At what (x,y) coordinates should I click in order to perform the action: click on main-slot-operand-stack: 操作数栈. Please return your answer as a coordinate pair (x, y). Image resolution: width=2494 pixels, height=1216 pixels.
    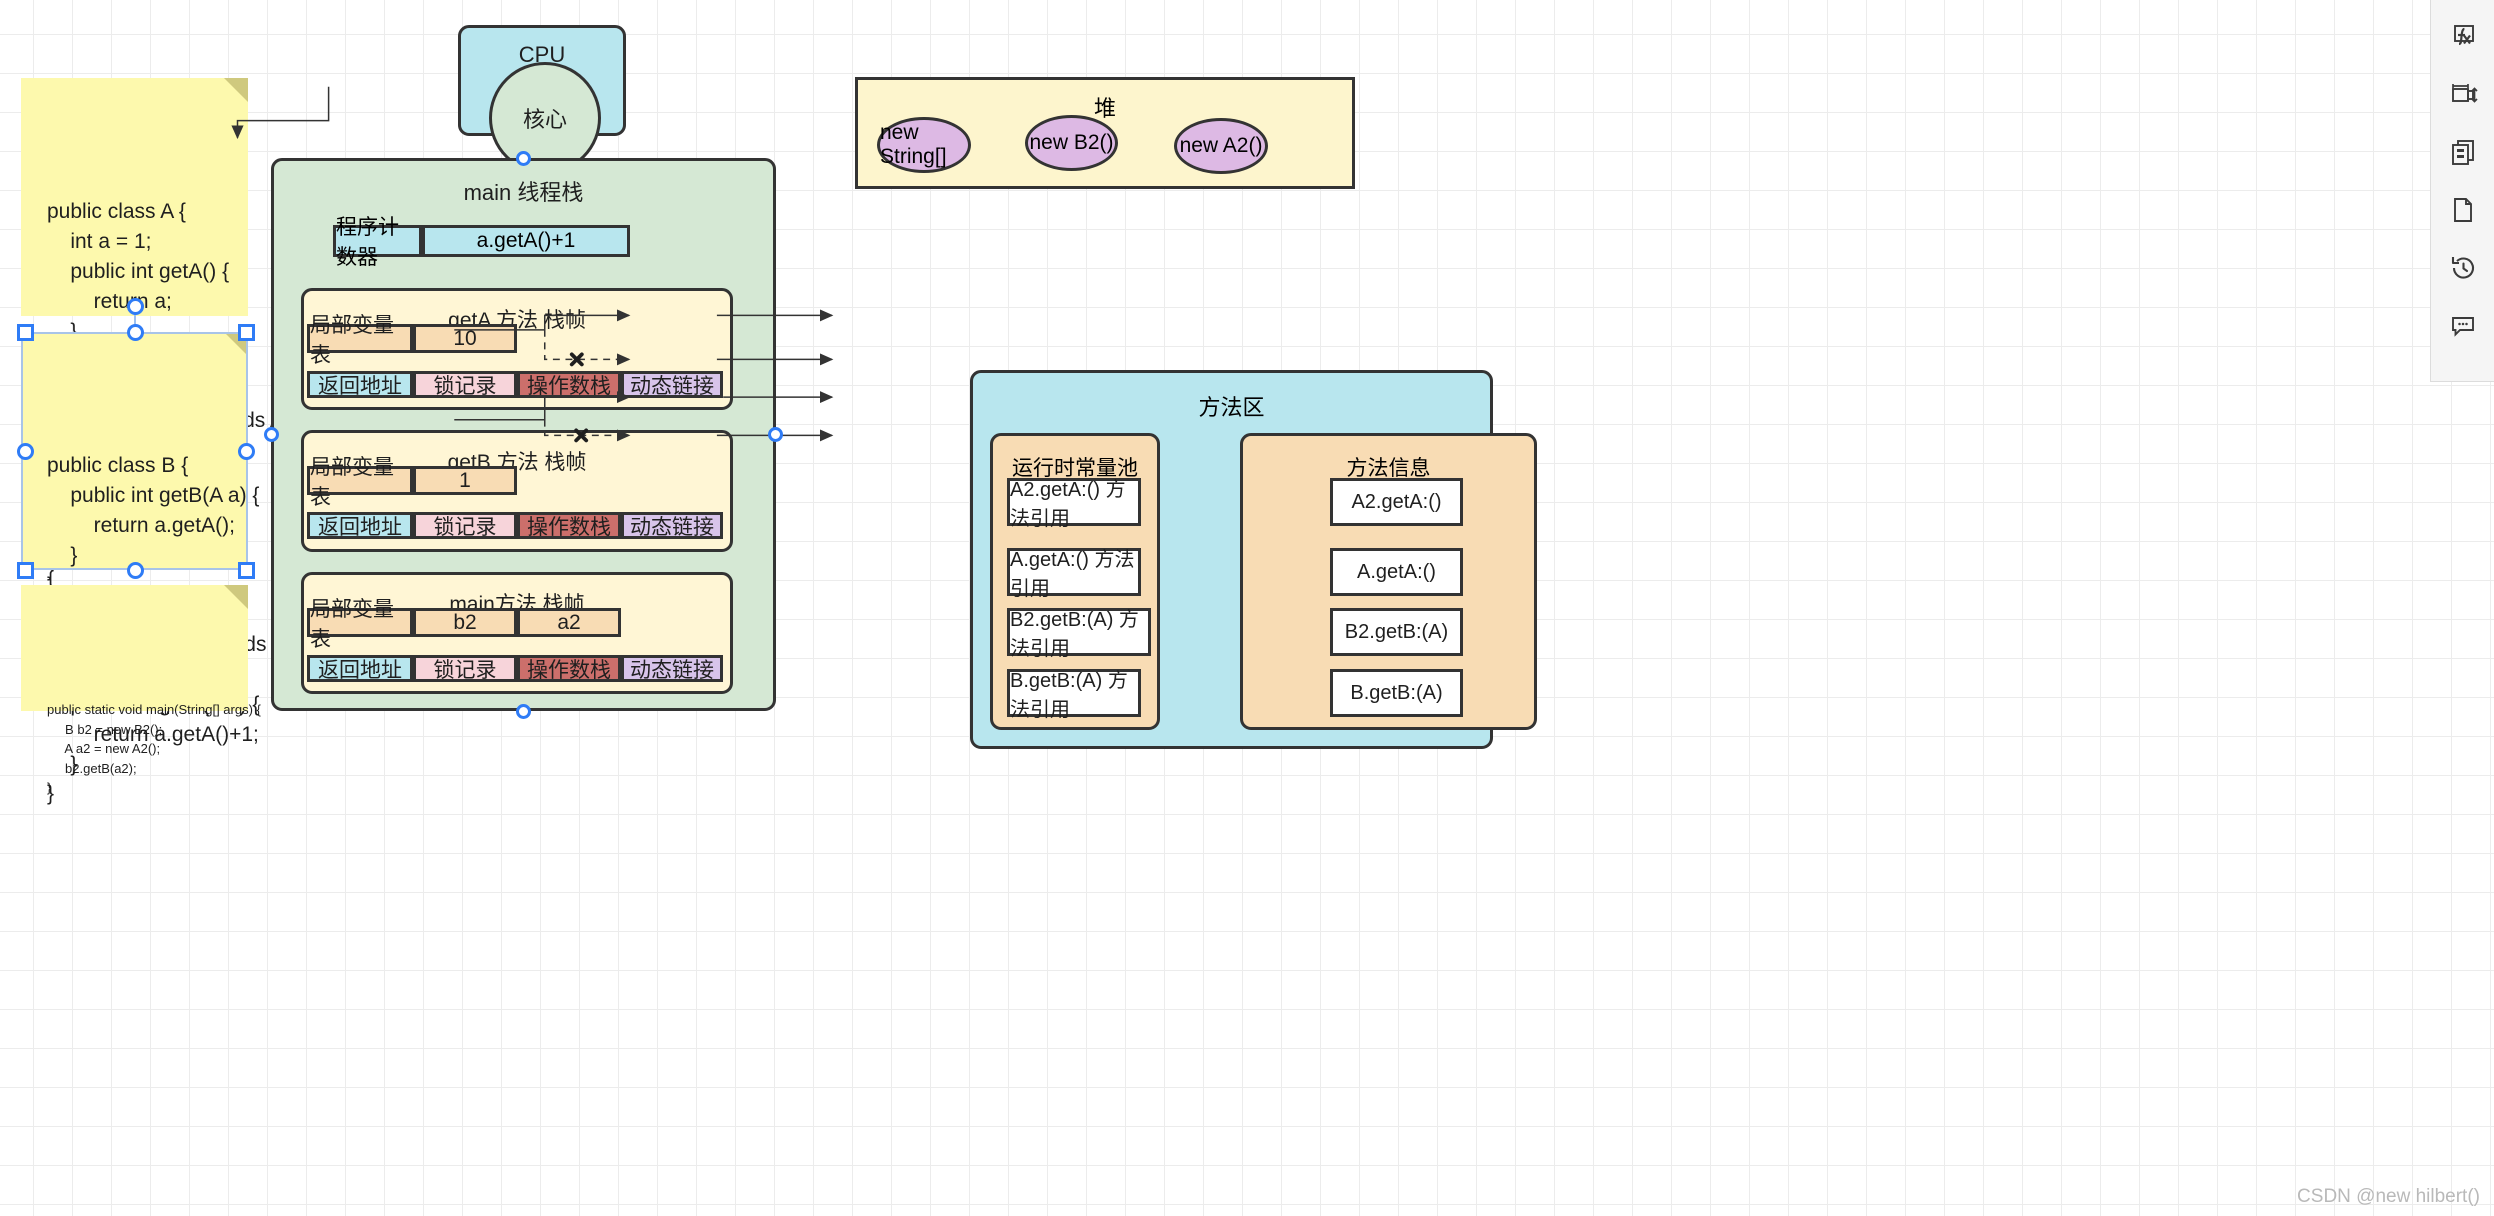
    Looking at the image, I should click on (569, 668).